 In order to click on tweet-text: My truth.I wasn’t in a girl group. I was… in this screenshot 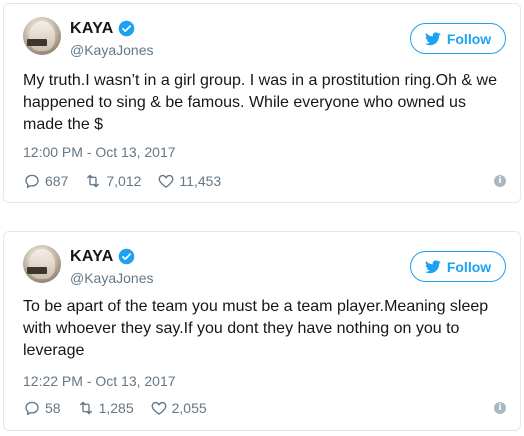, I will do `click(260, 102)`.